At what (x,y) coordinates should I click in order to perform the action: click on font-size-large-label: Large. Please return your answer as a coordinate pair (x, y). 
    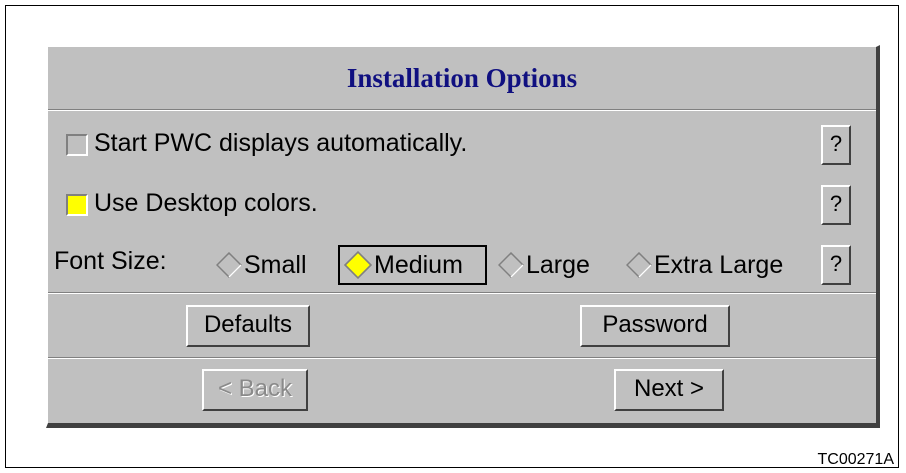
    Looking at the image, I should click on (558, 264).